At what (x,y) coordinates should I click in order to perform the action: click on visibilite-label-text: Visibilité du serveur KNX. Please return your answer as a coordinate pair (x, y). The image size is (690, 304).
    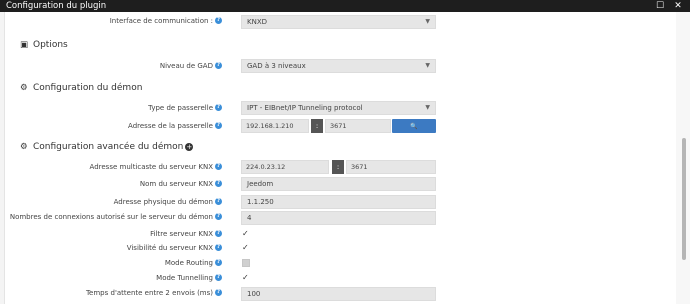
    Looking at the image, I should click on (169, 248).